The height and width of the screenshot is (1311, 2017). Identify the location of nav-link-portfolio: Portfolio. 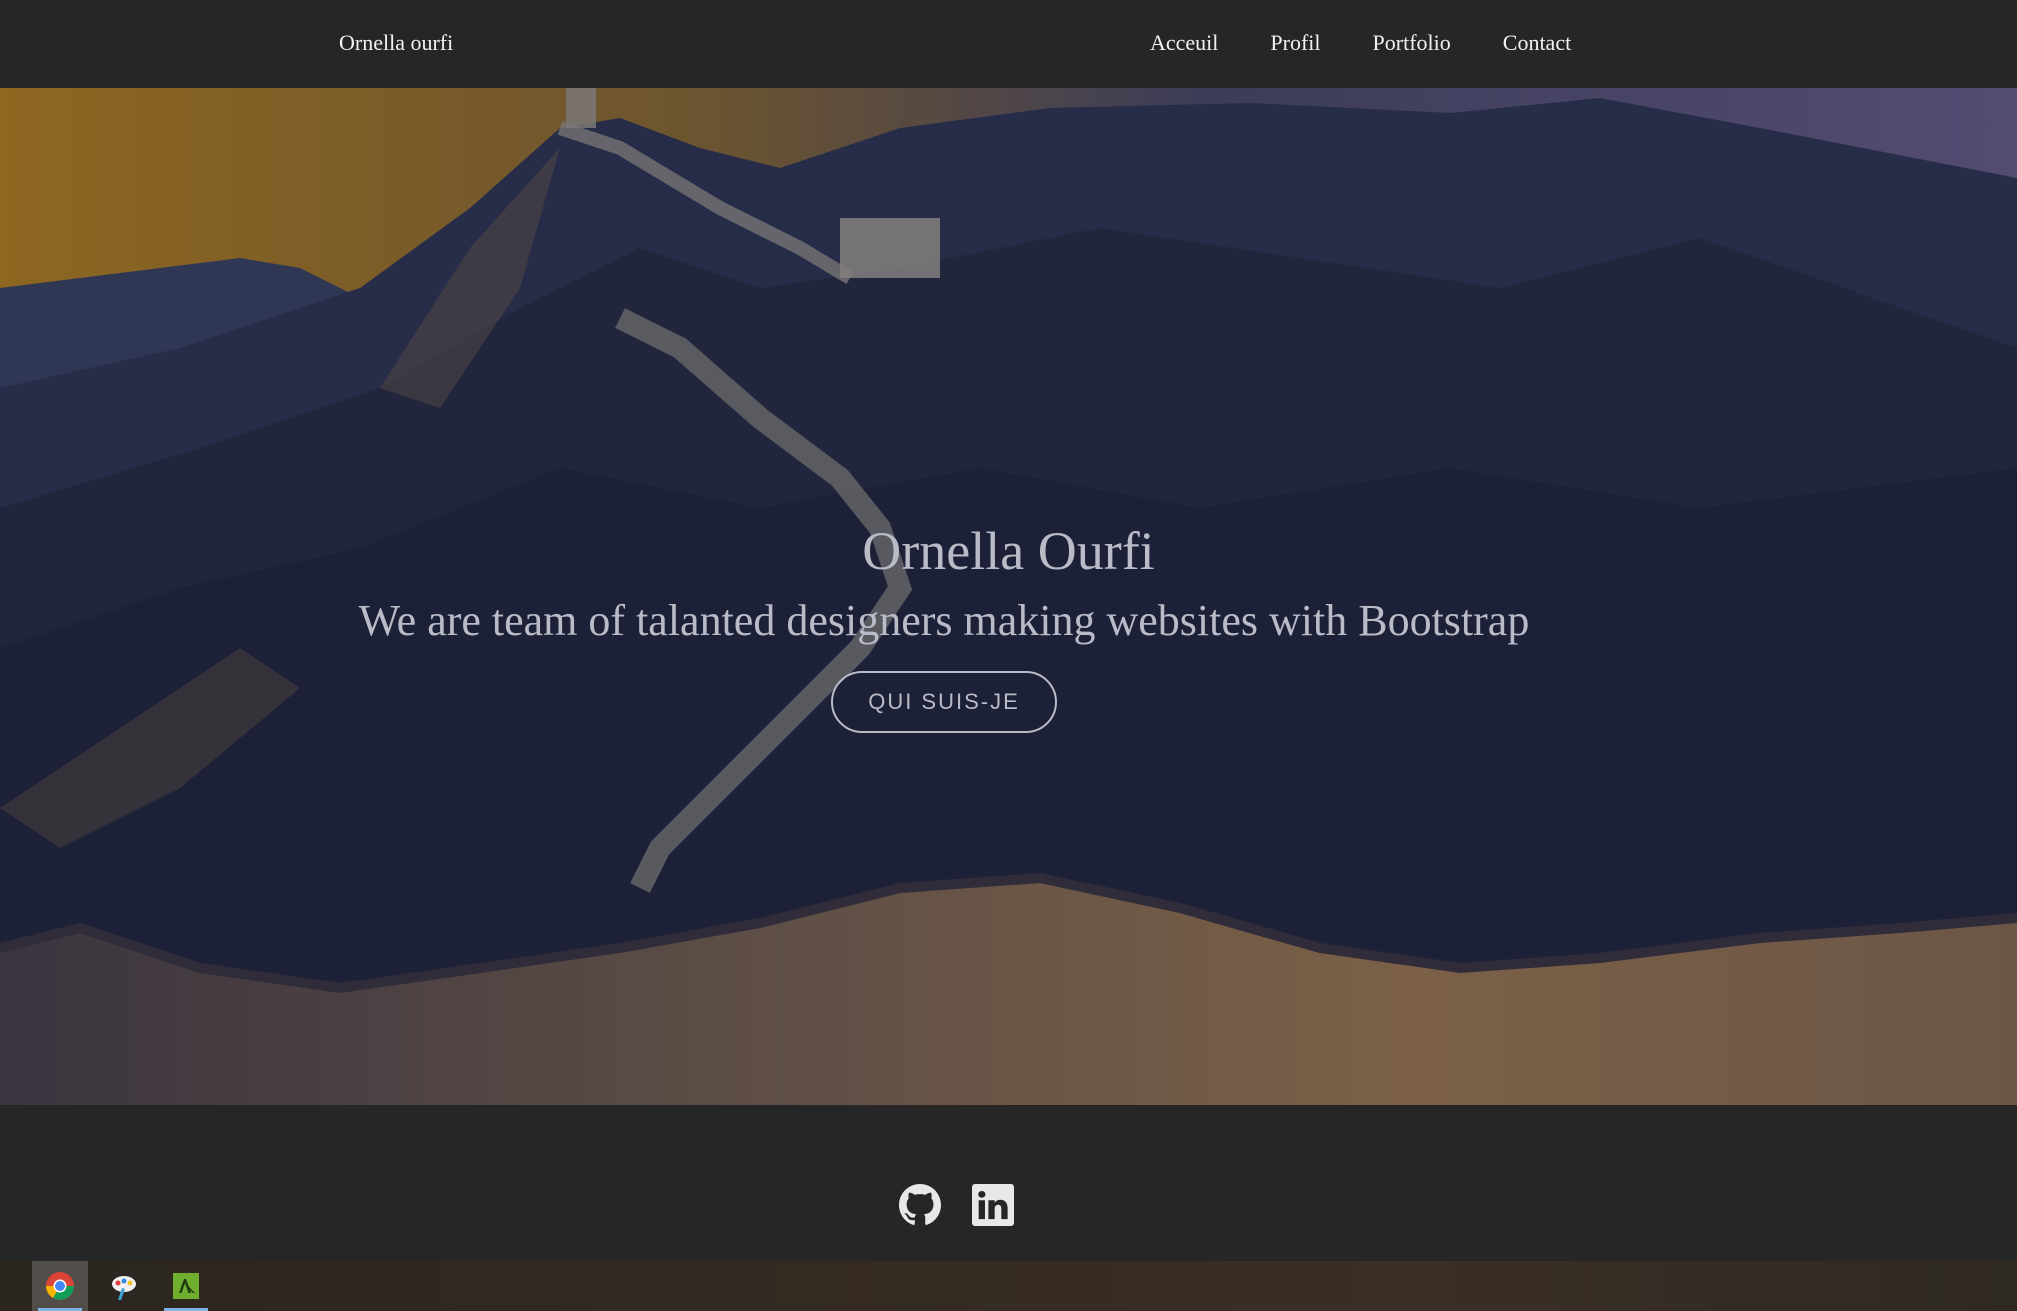
(1412, 43).